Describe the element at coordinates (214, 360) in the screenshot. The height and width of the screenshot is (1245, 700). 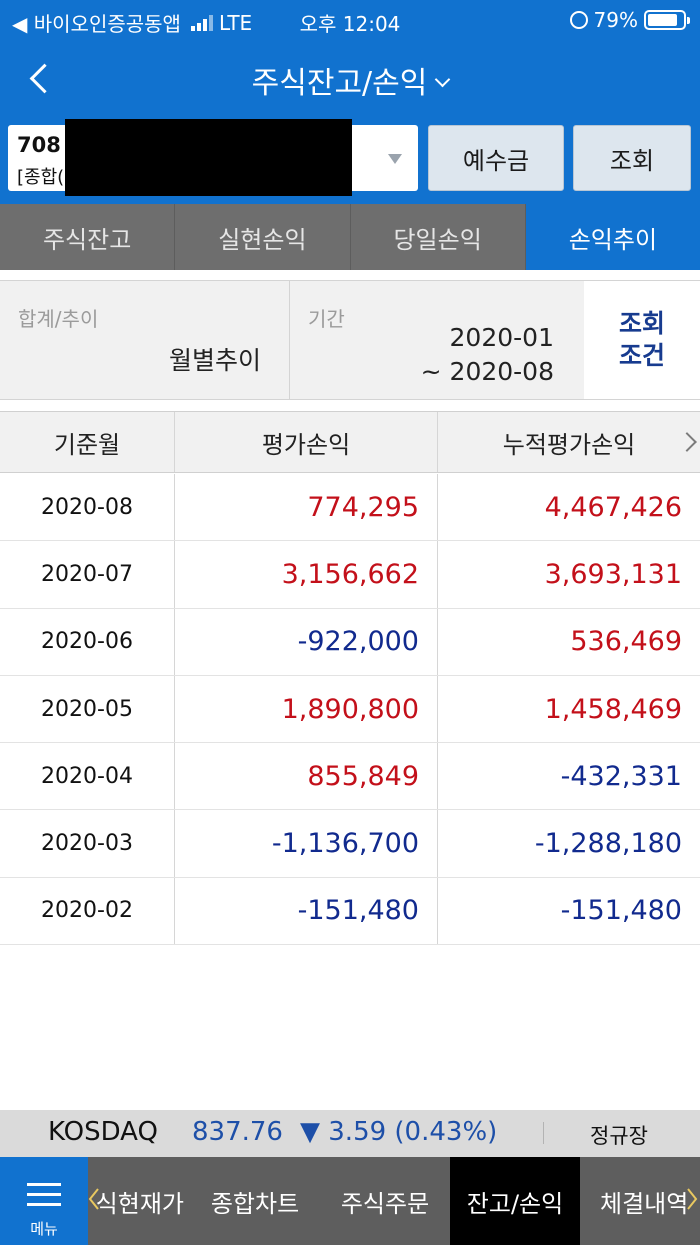
I see `sum-trend-value: 월별추이` at that location.